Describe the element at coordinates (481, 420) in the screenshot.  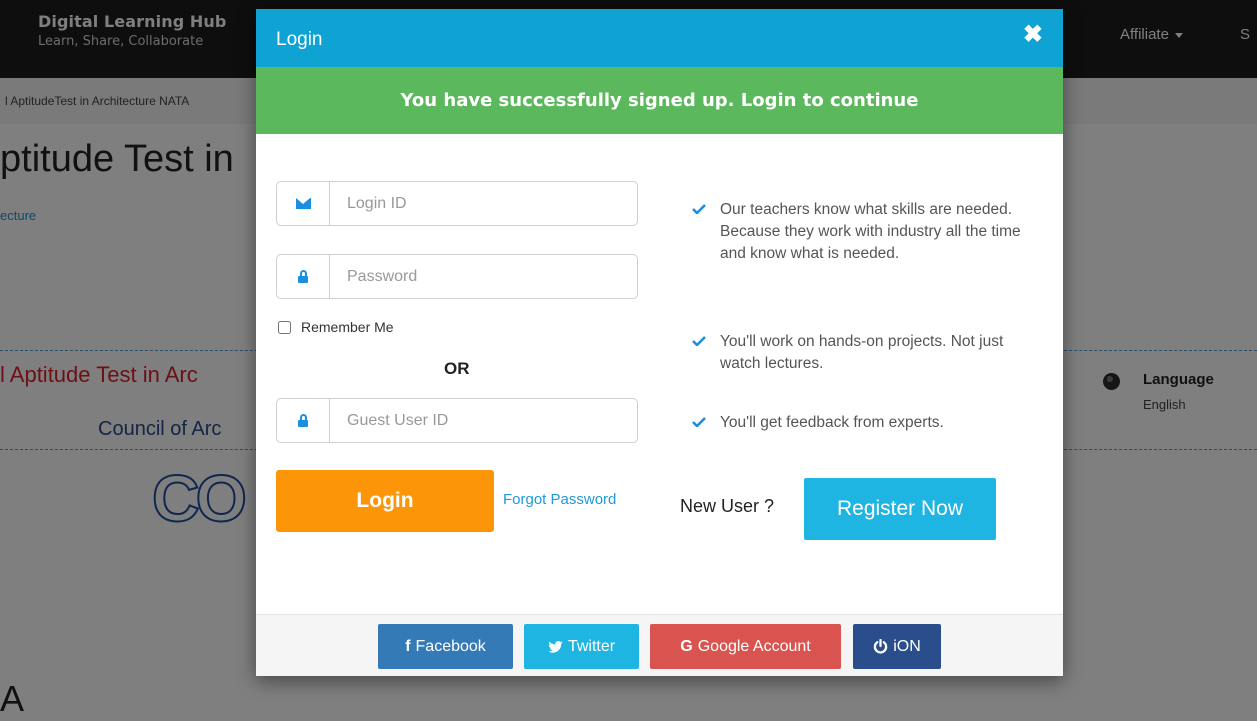
I see `guest-id-input` at that location.